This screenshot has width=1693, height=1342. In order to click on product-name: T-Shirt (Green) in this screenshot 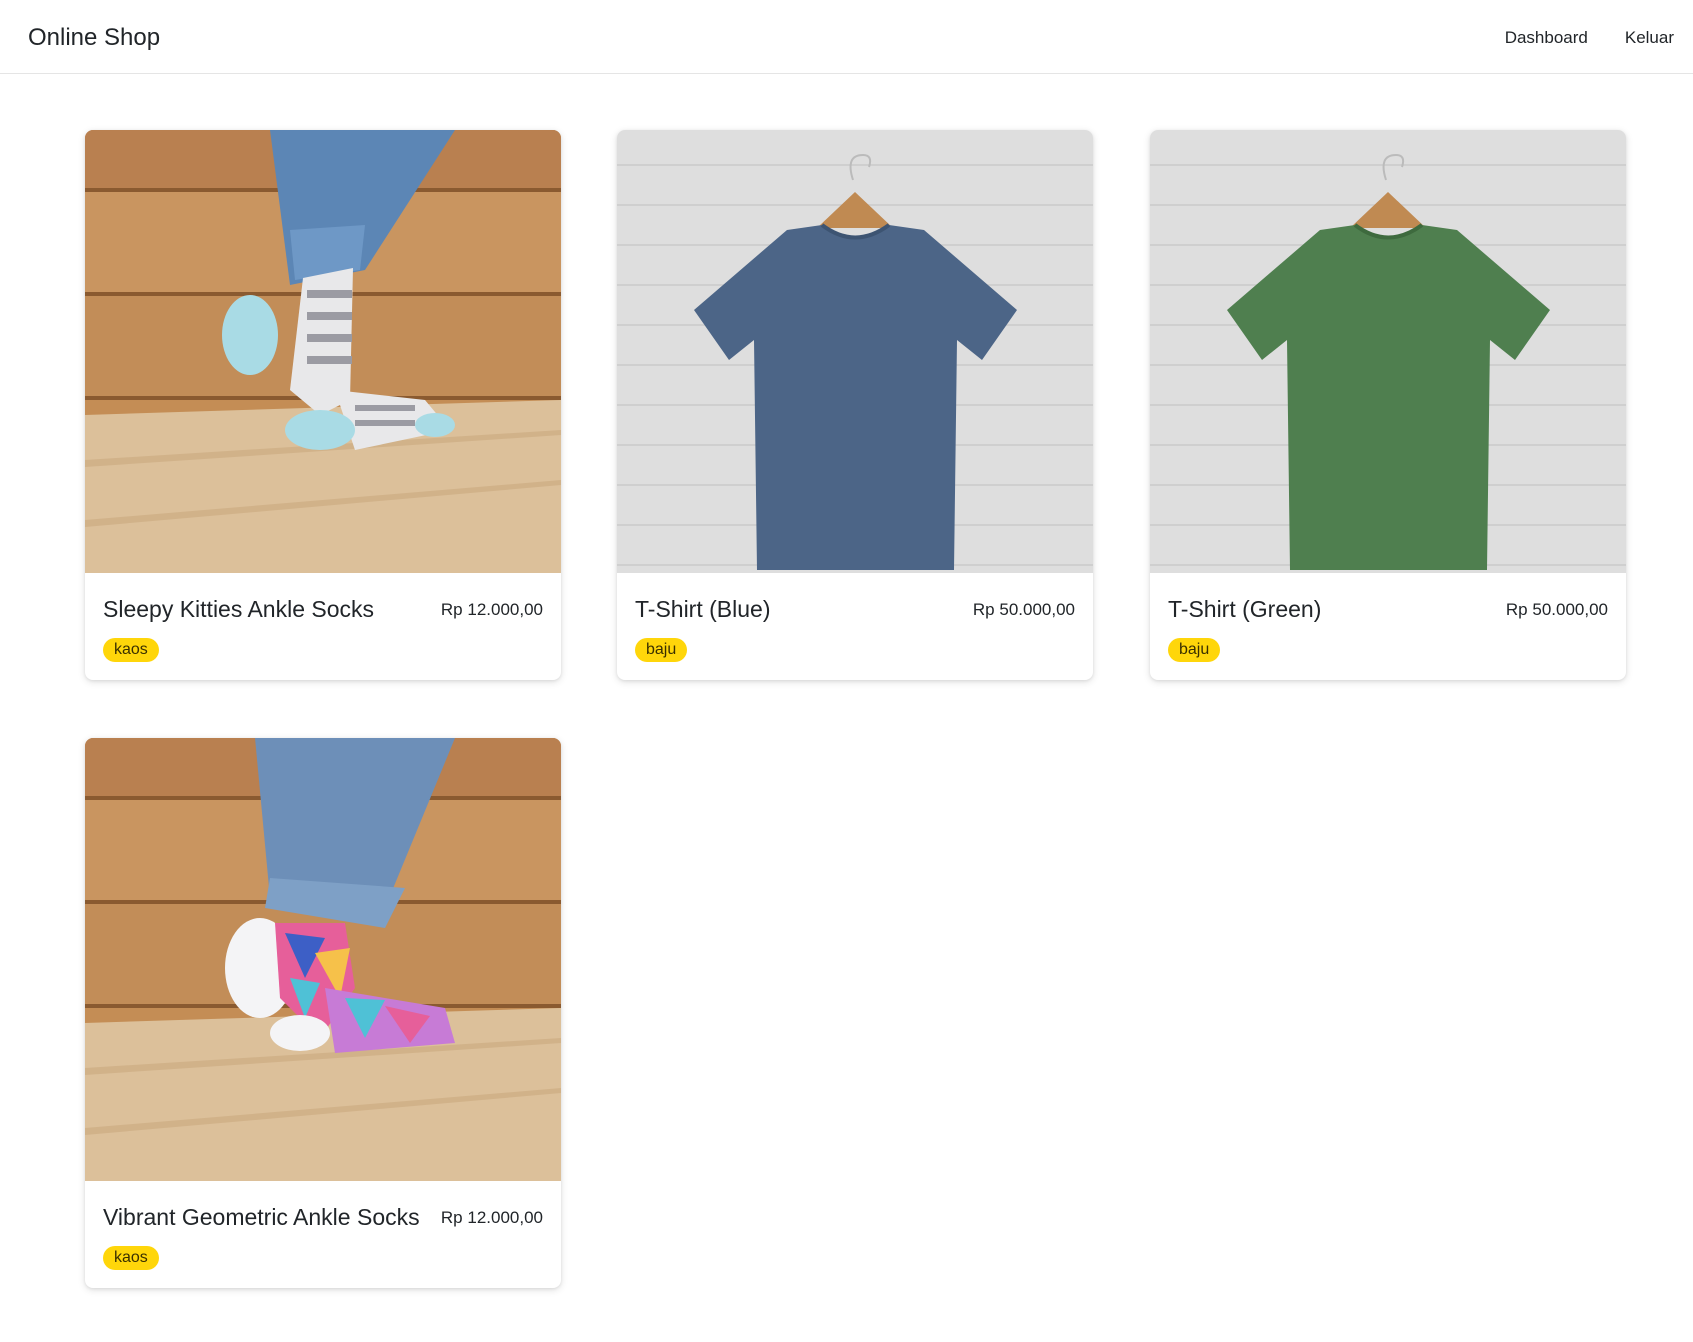, I will do `click(1245, 609)`.